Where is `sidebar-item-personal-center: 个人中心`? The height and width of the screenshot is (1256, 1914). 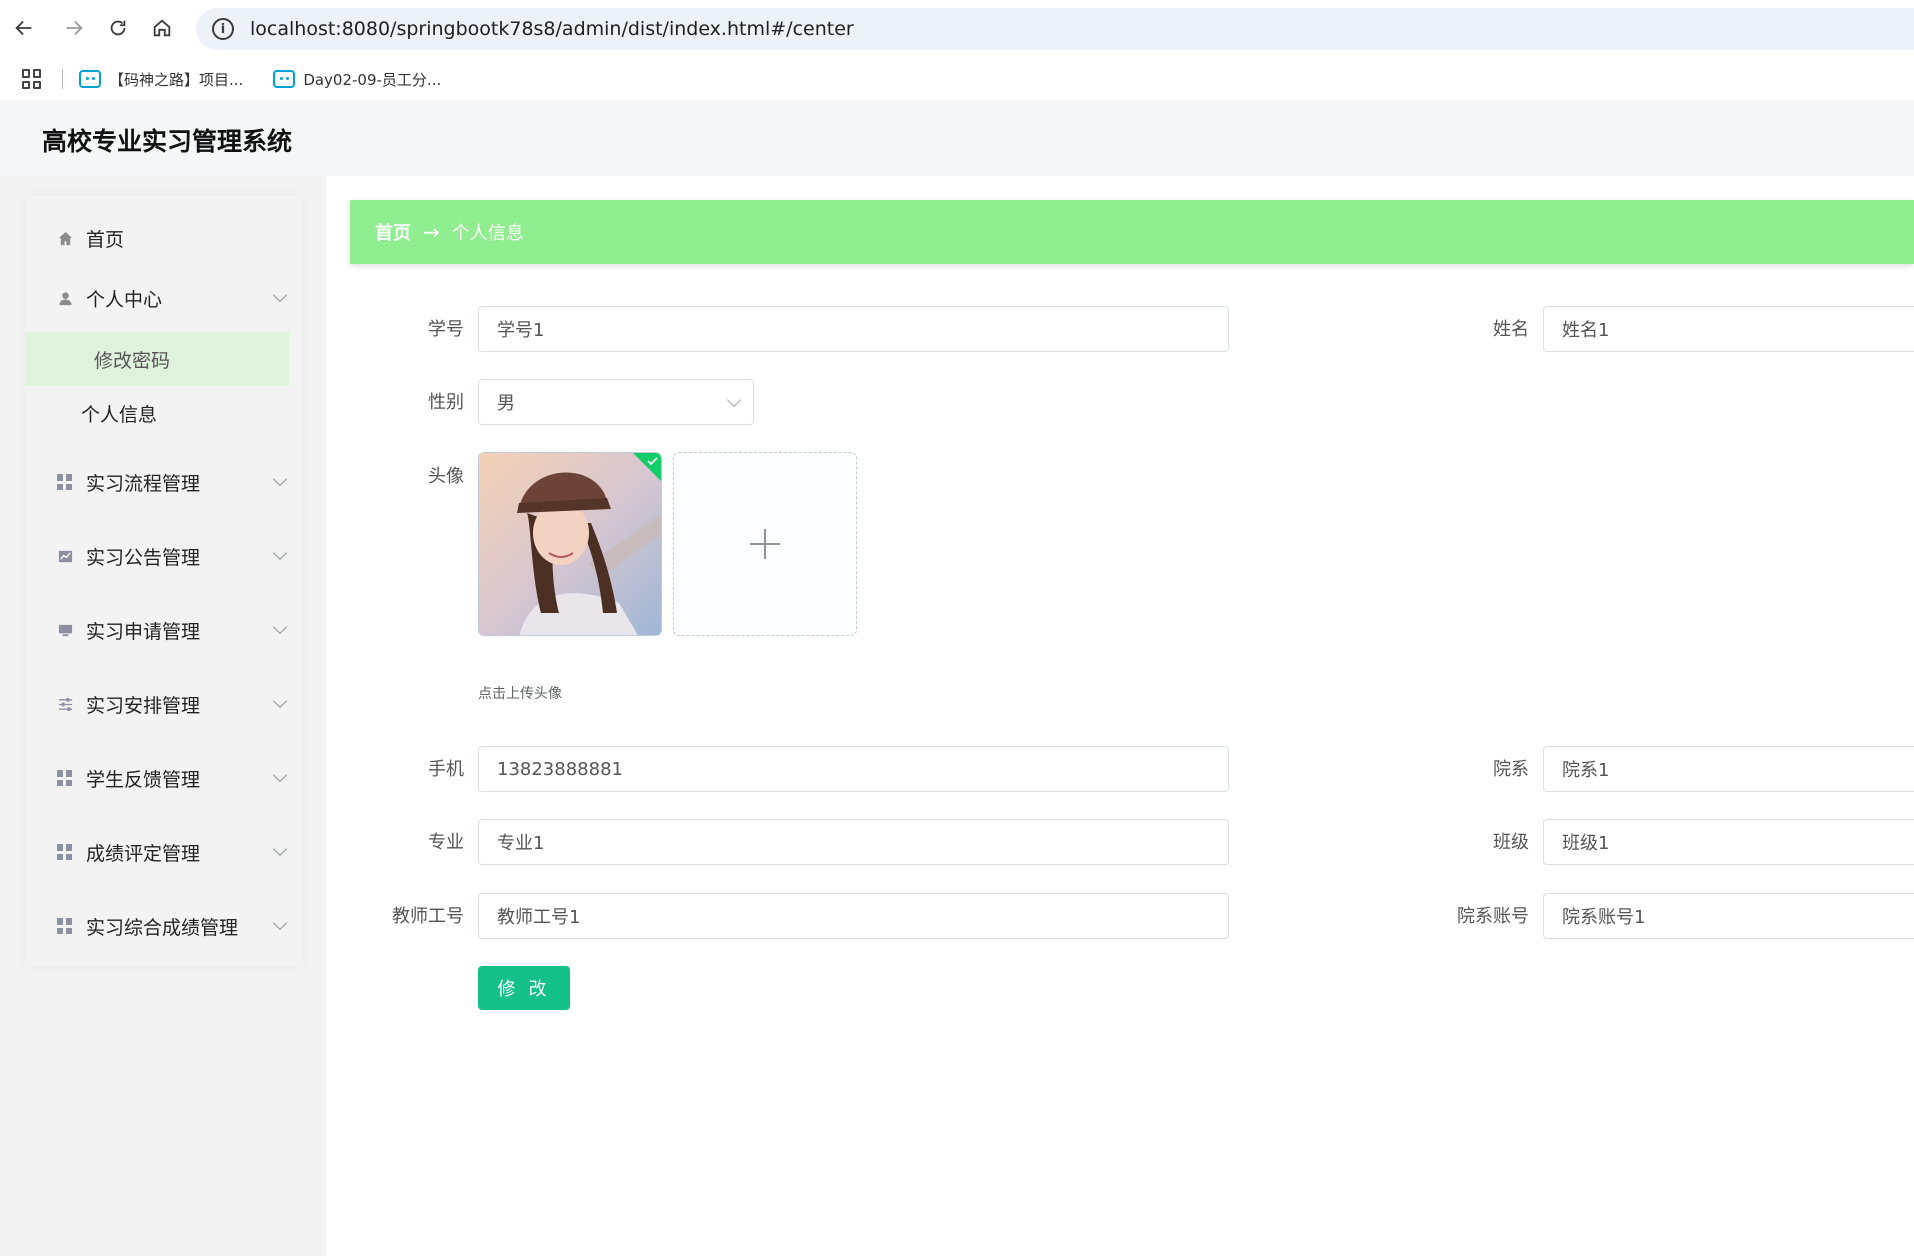
sidebar-item-personal-center: 个人中心 is located at coordinates (164, 298).